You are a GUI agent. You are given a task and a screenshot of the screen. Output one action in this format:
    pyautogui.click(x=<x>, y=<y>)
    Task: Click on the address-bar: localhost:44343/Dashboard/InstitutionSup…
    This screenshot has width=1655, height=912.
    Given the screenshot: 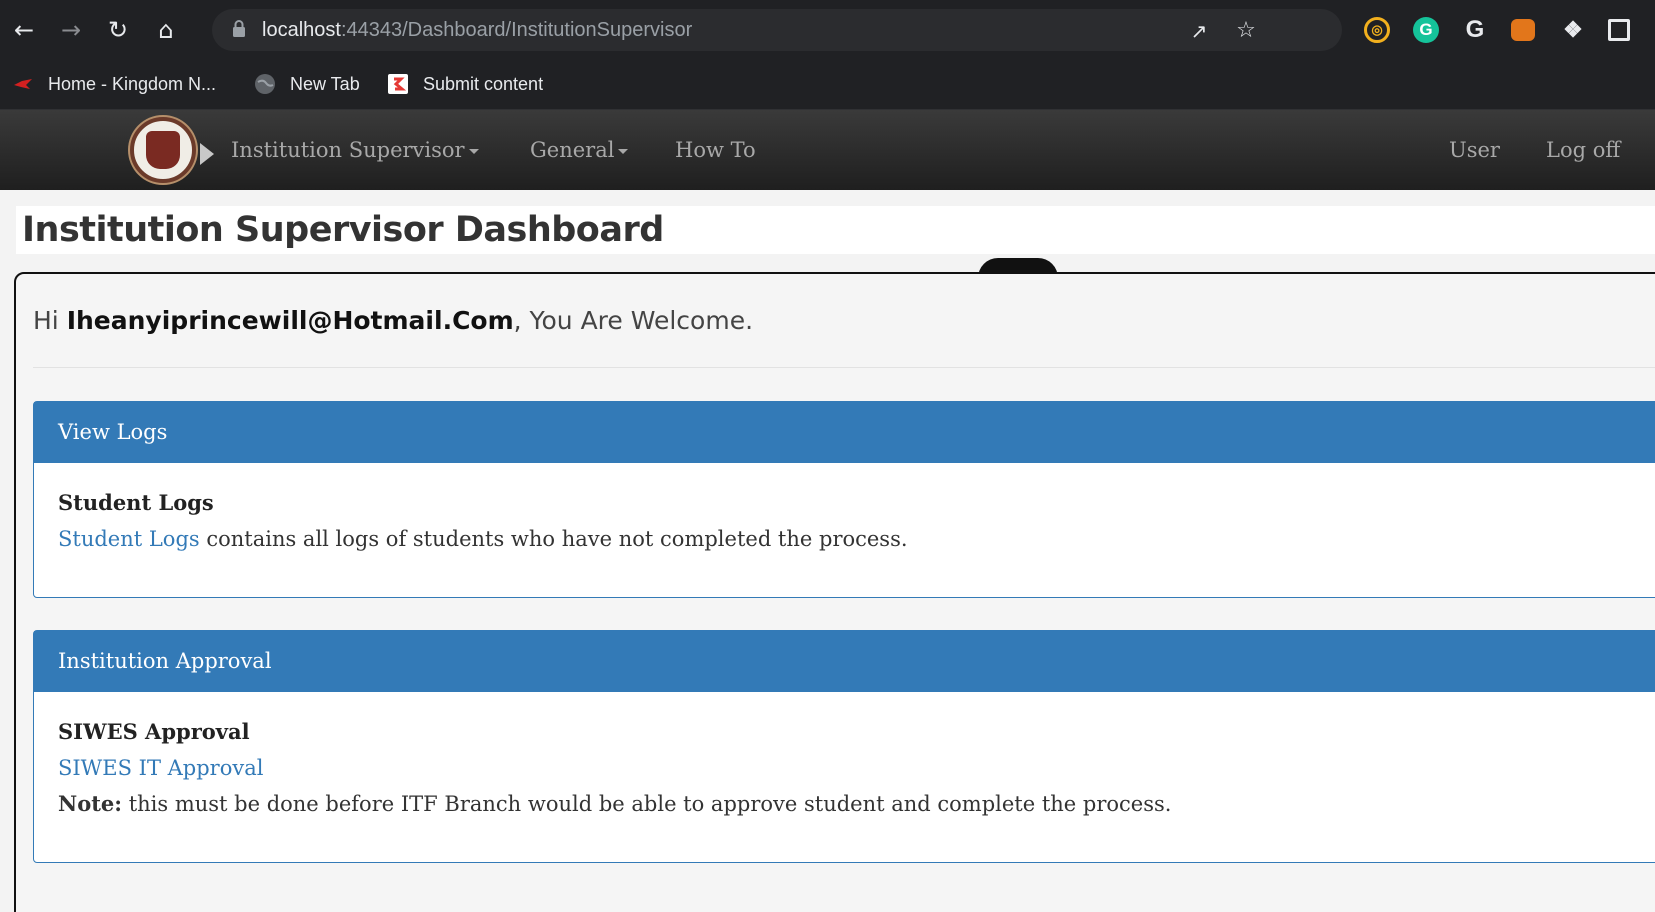 What is the action you would take?
    pyautogui.click(x=777, y=30)
    